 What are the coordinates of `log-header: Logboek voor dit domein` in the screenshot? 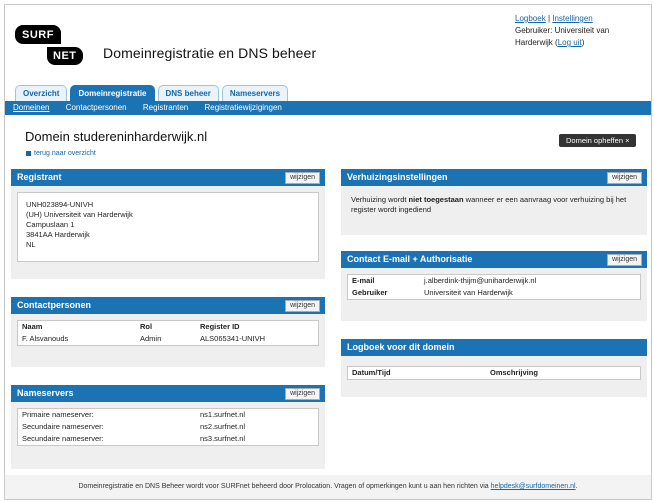 It's located at (494, 347).